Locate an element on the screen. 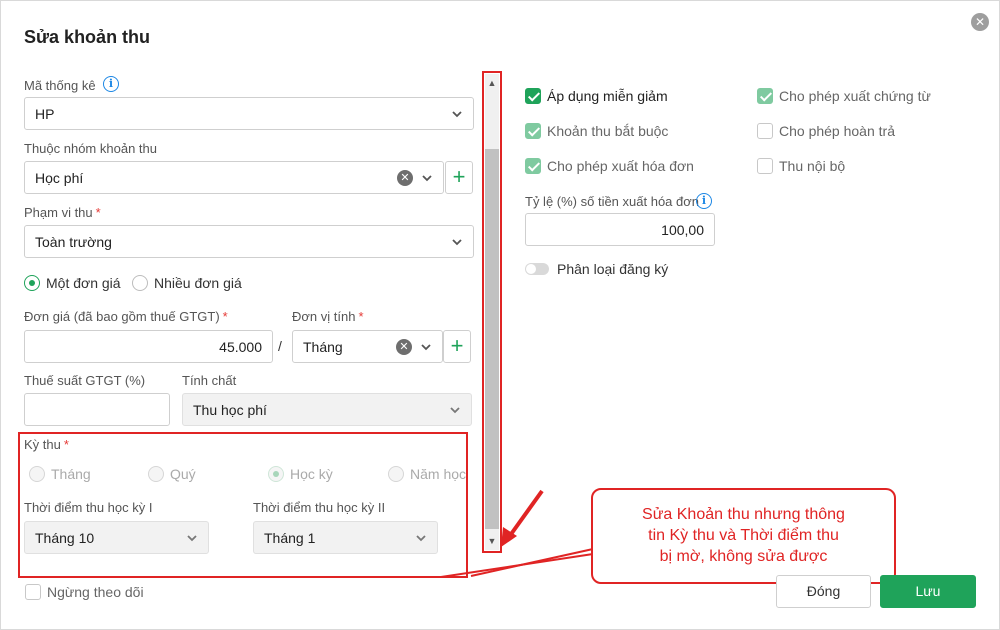 This screenshot has width=1000, height=630. highlight-box-ky-thu is located at coordinates (243, 505).